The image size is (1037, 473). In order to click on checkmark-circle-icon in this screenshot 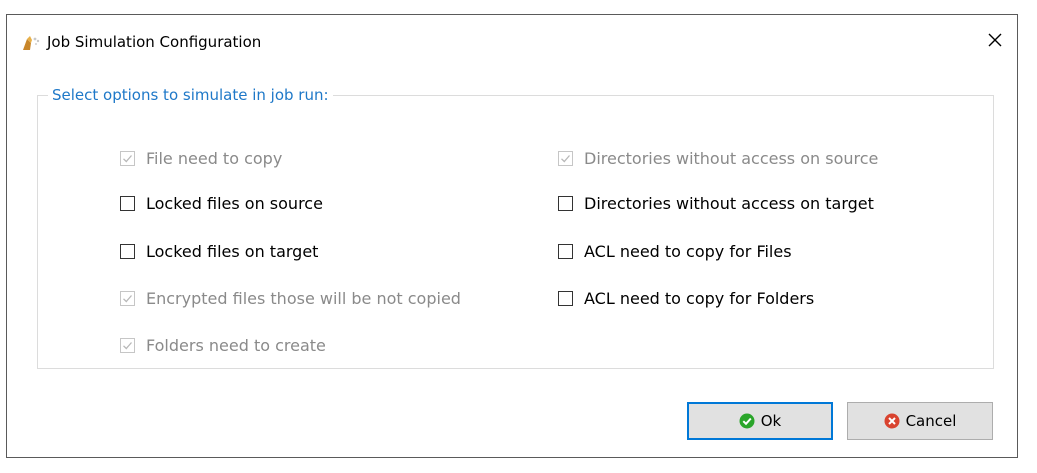, I will do `click(747, 421)`.